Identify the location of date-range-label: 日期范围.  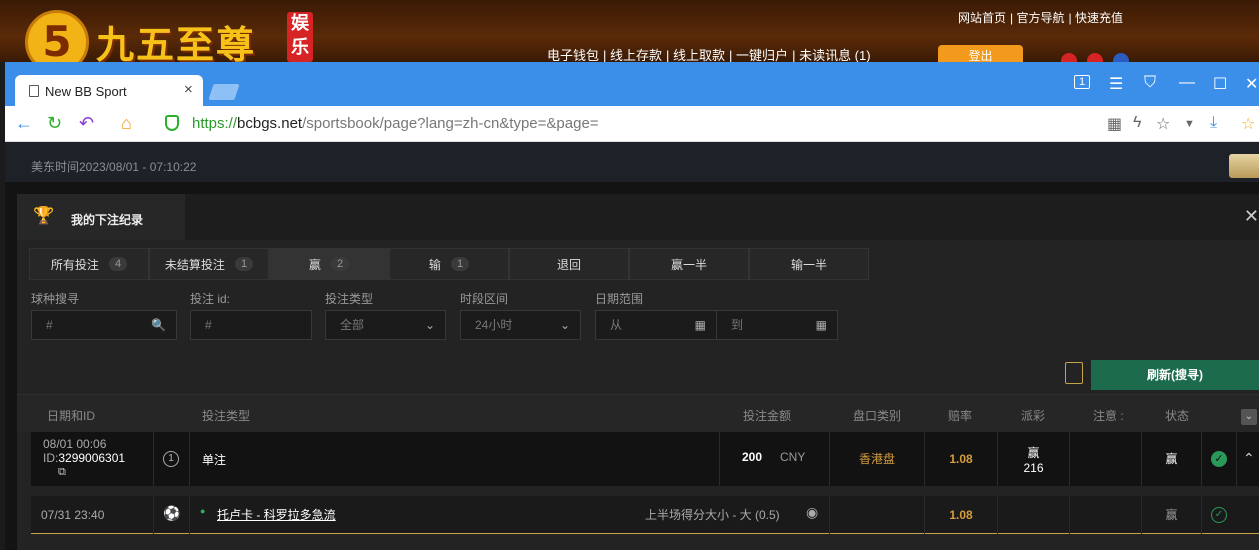
(619, 299).